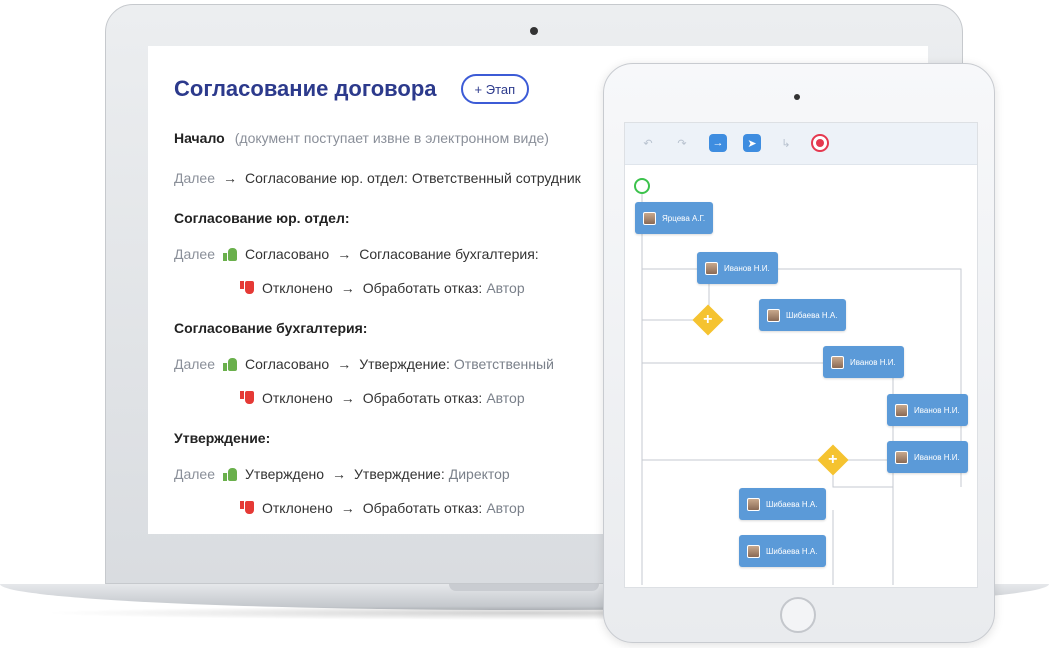 Image resolution: width=1049 pixels, height=648 pixels. I want to click on approve-label: Утверждено, so click(285, 474).